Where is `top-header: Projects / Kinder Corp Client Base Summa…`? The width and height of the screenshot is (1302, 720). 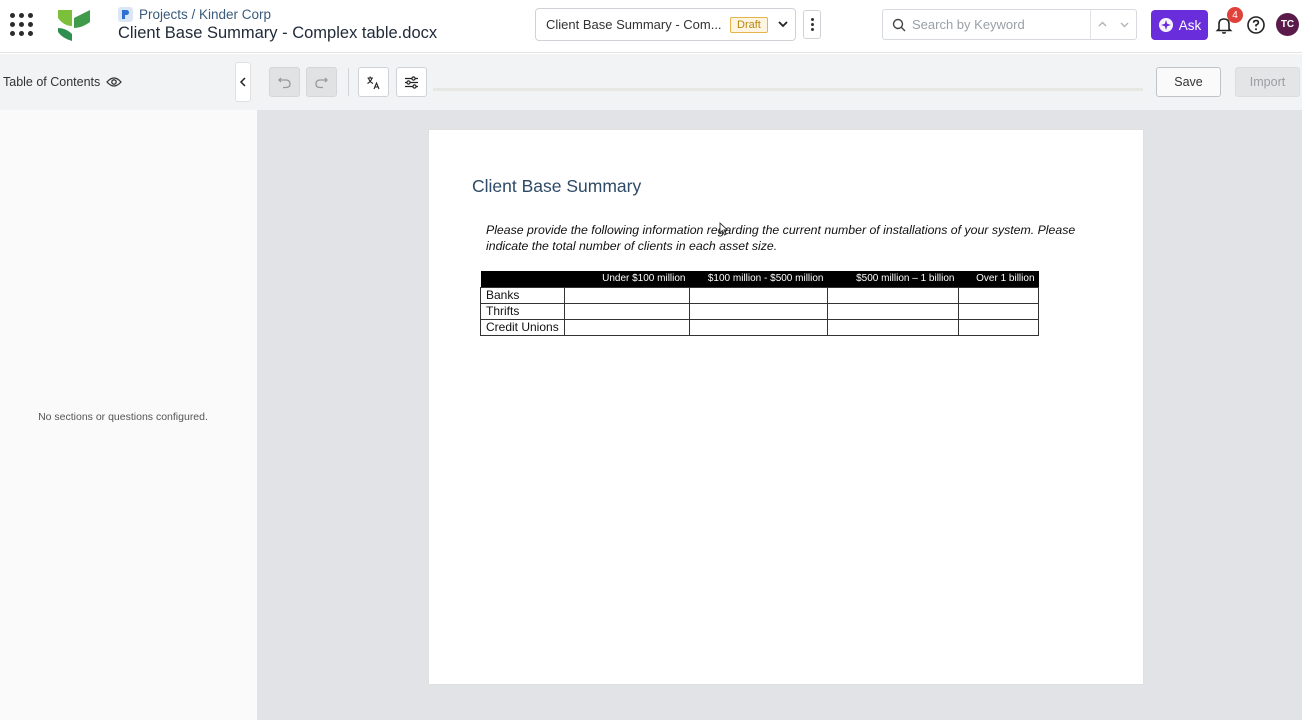
top-header: Projects / Kinder Corp Client Base Summa… is located at coordinates (651, 26).